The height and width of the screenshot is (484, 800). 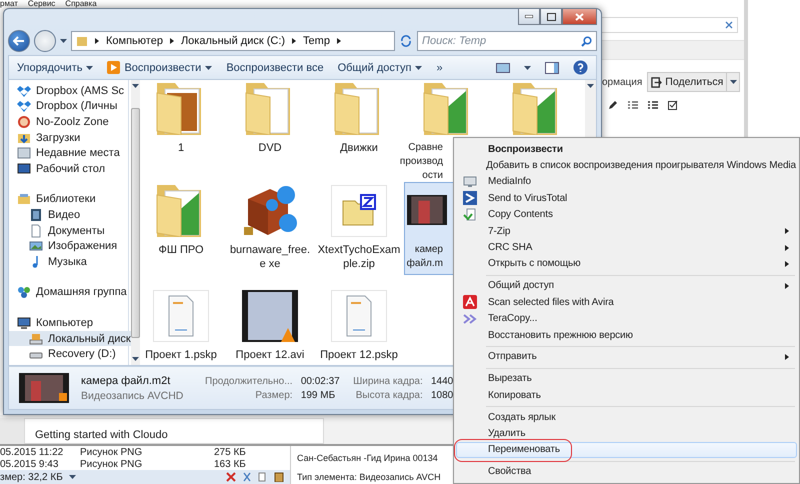 I want to click on pencil-icon, so click(x=613, y=105).